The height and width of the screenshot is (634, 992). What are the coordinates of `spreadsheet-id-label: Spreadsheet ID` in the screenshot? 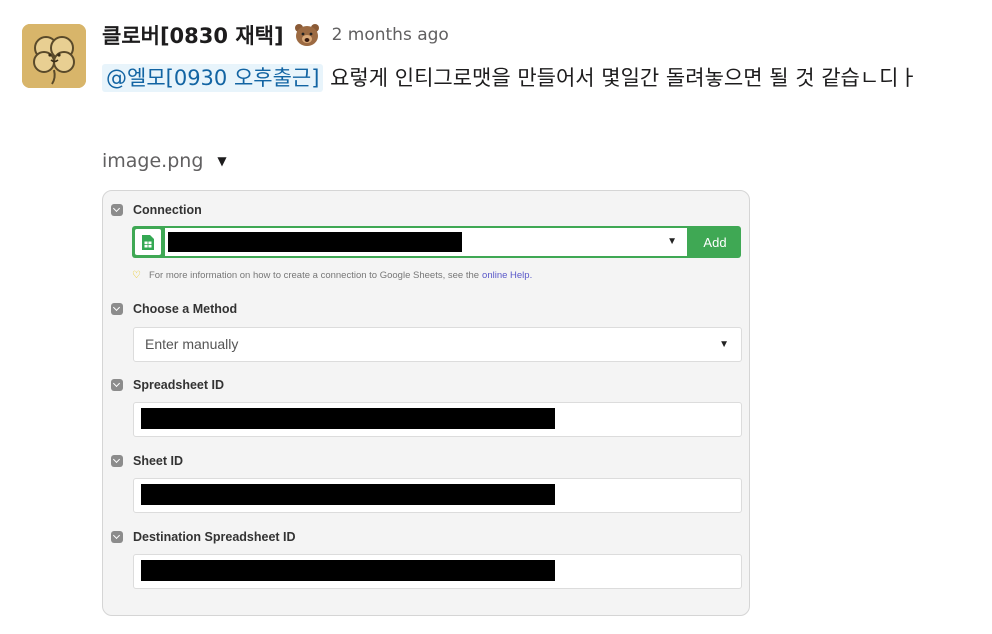 It's located at (179, 385).